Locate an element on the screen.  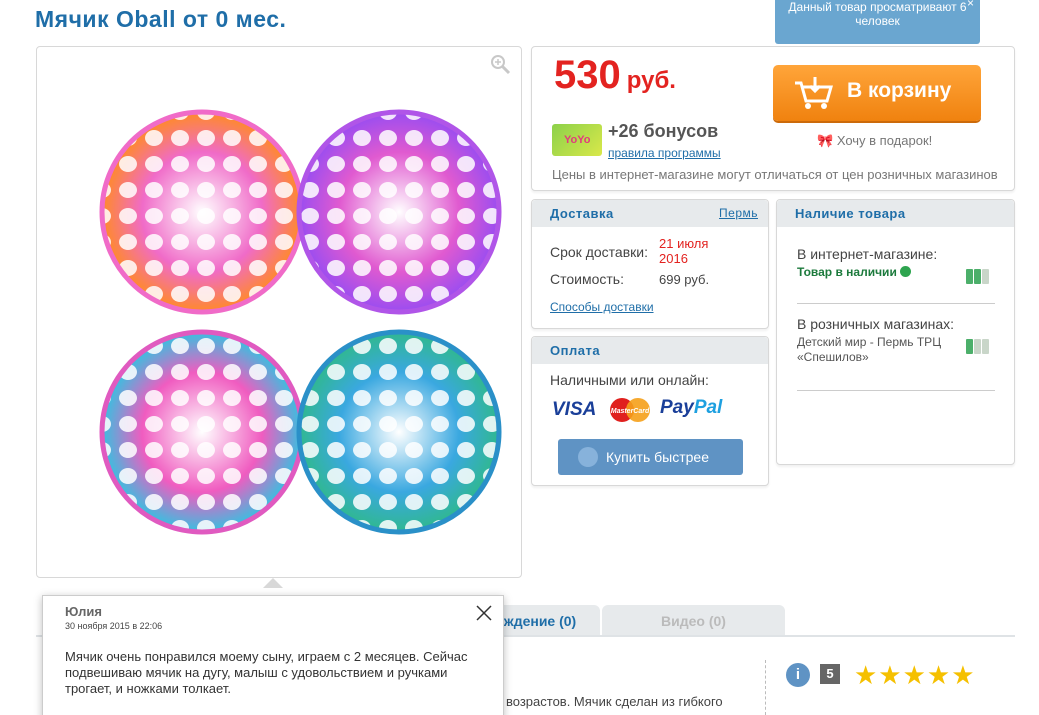
stock-retail-label: В розничных магазинах: is located at coordinates (876, 324).